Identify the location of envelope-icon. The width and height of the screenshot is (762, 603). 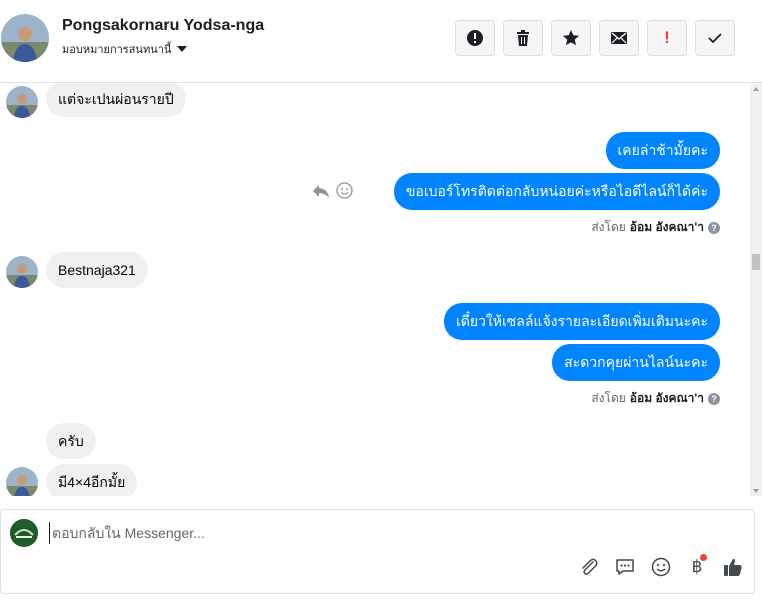
(619, 38).